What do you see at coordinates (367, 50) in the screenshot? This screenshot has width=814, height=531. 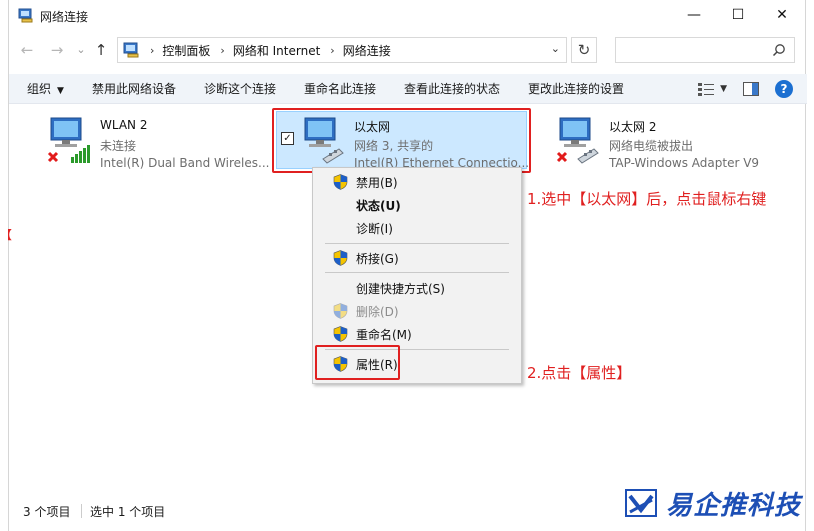 I see `breadcrumb-network-connections: 网络连接` at bounding box center [367, 50].